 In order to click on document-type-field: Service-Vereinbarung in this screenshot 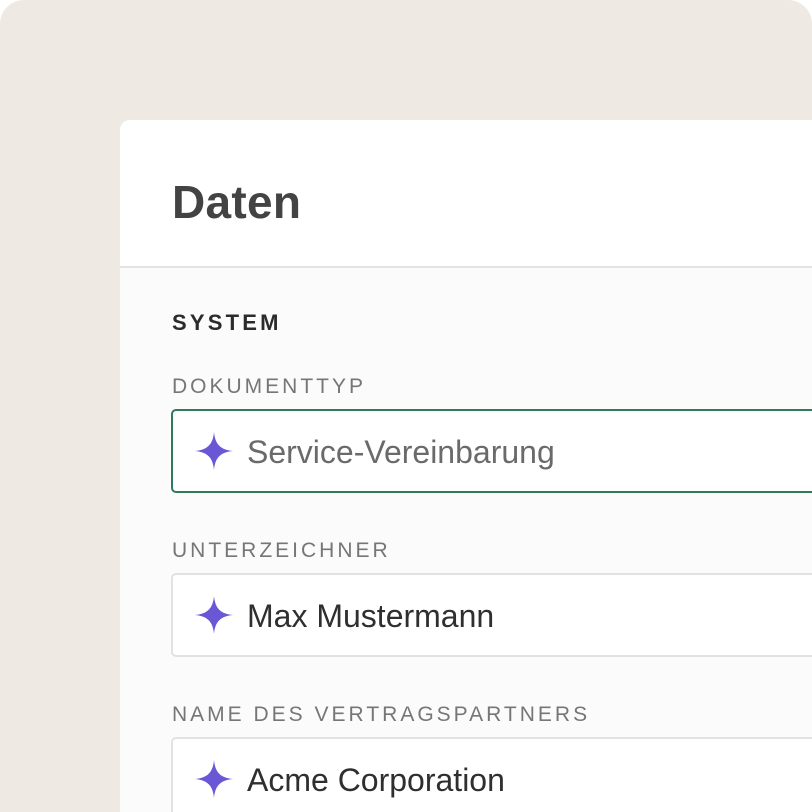, I will do `click(491, 451)`.